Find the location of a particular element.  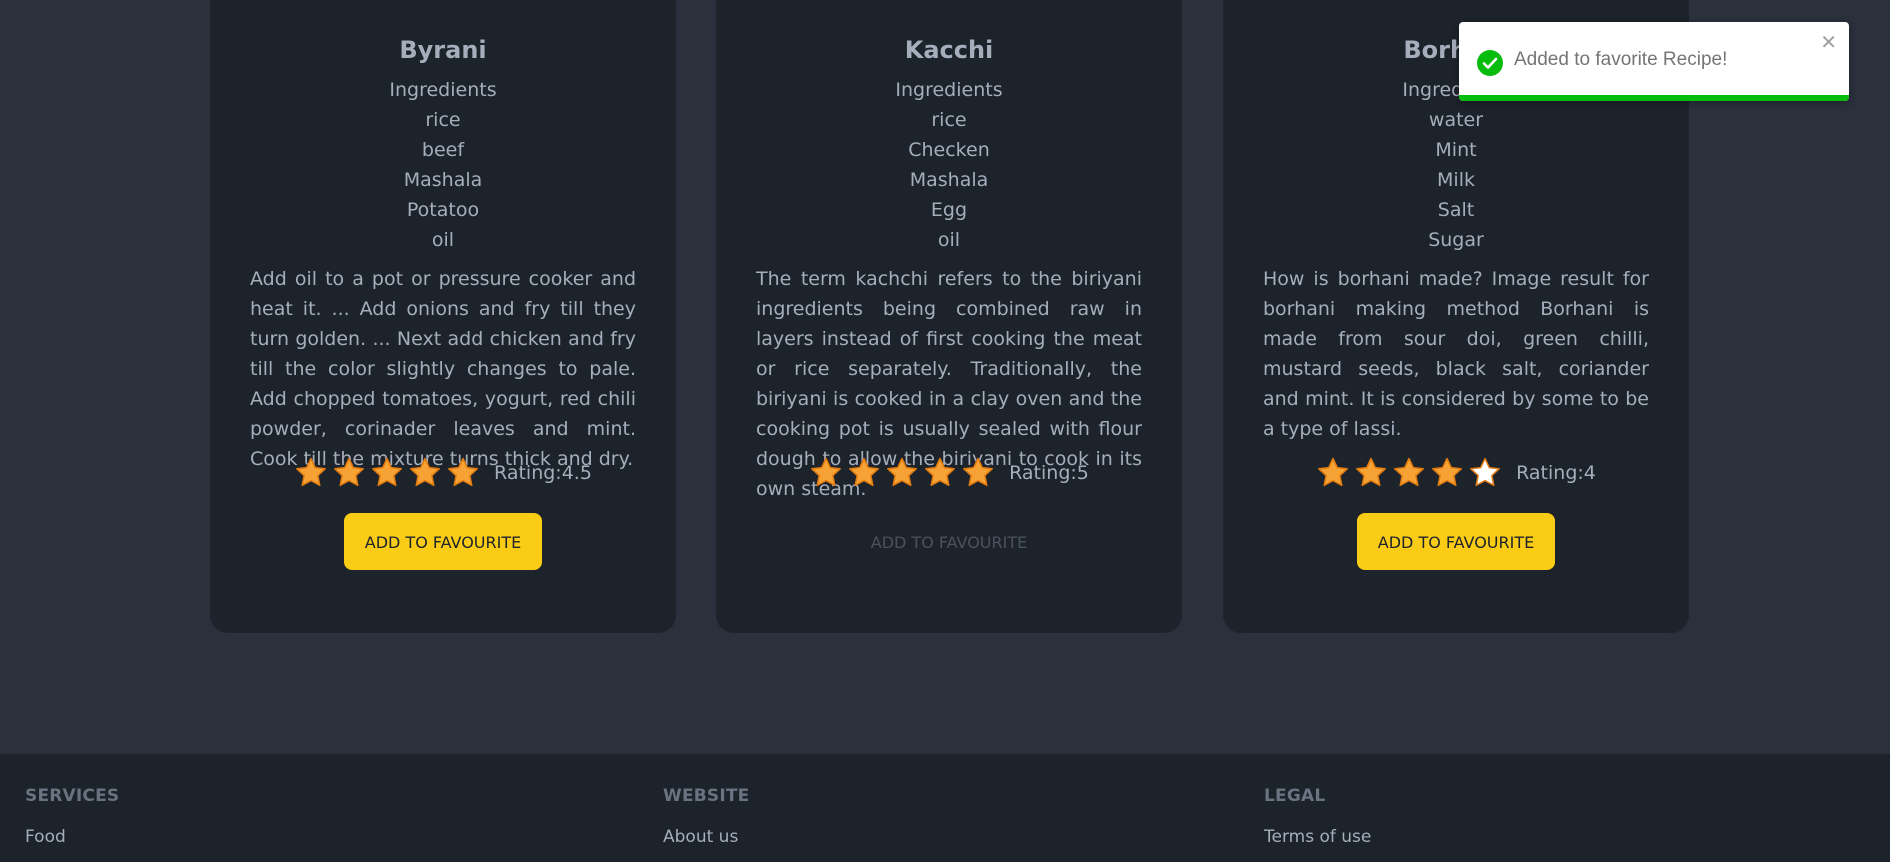

ingredient-item: Sugar is located at coordinates (1456, 240).